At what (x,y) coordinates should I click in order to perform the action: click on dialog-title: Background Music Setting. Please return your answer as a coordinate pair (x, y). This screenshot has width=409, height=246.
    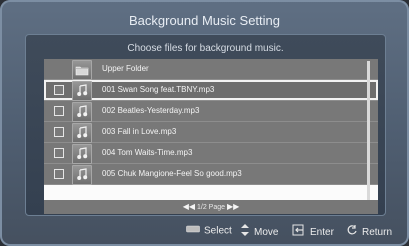
    Looking at the image, I should click on (204, 20).